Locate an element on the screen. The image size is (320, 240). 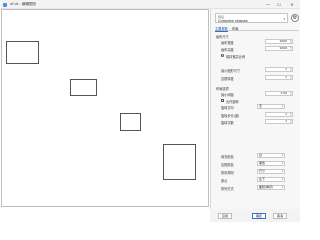
rotate-mode-label: 旋转方向 is located at coordinates (227, 108).